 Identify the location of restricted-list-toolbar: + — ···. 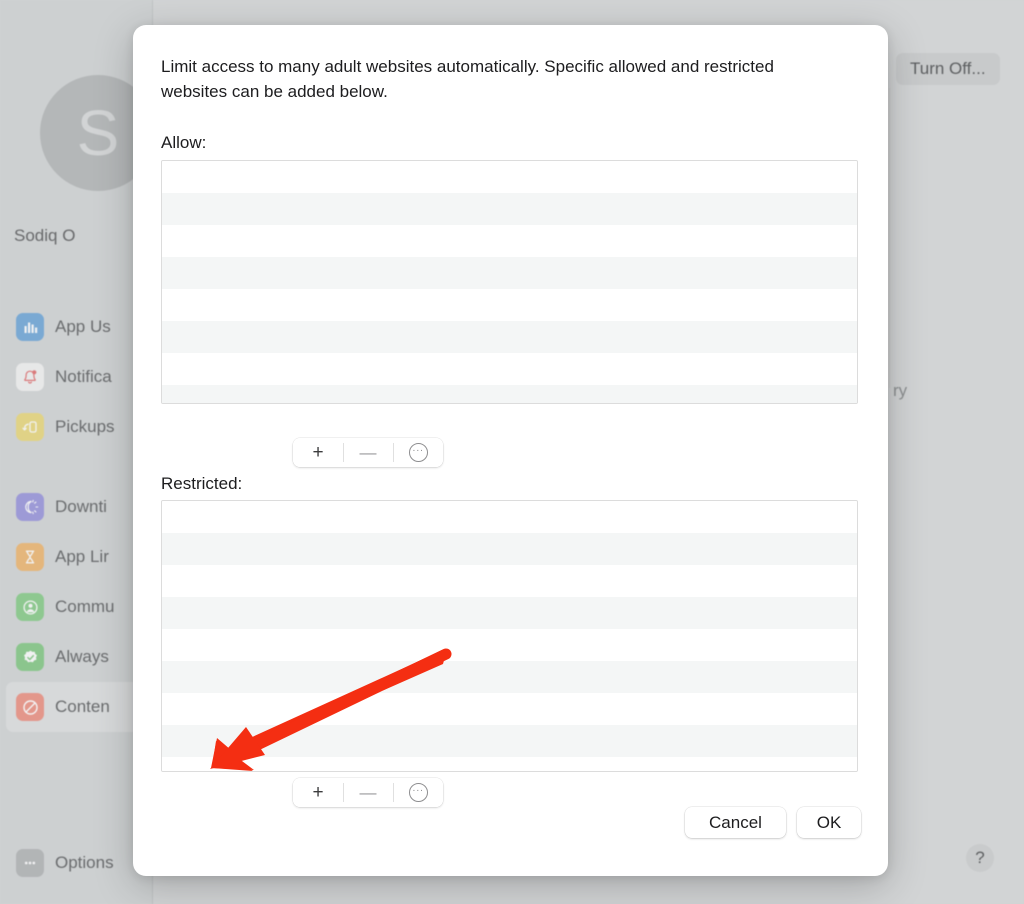
(368, 792).